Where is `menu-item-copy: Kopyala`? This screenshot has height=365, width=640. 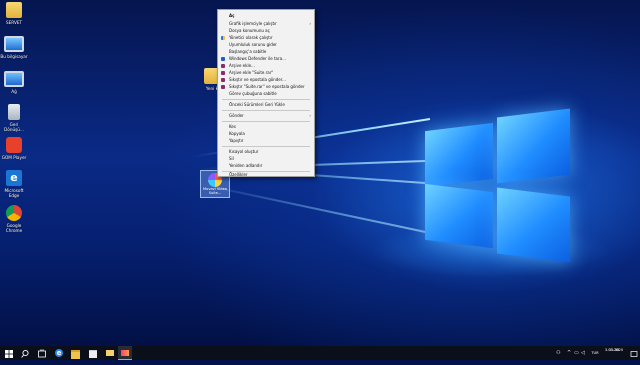 menu-item-copy: Kopyala is located at coordinates (266, 133).